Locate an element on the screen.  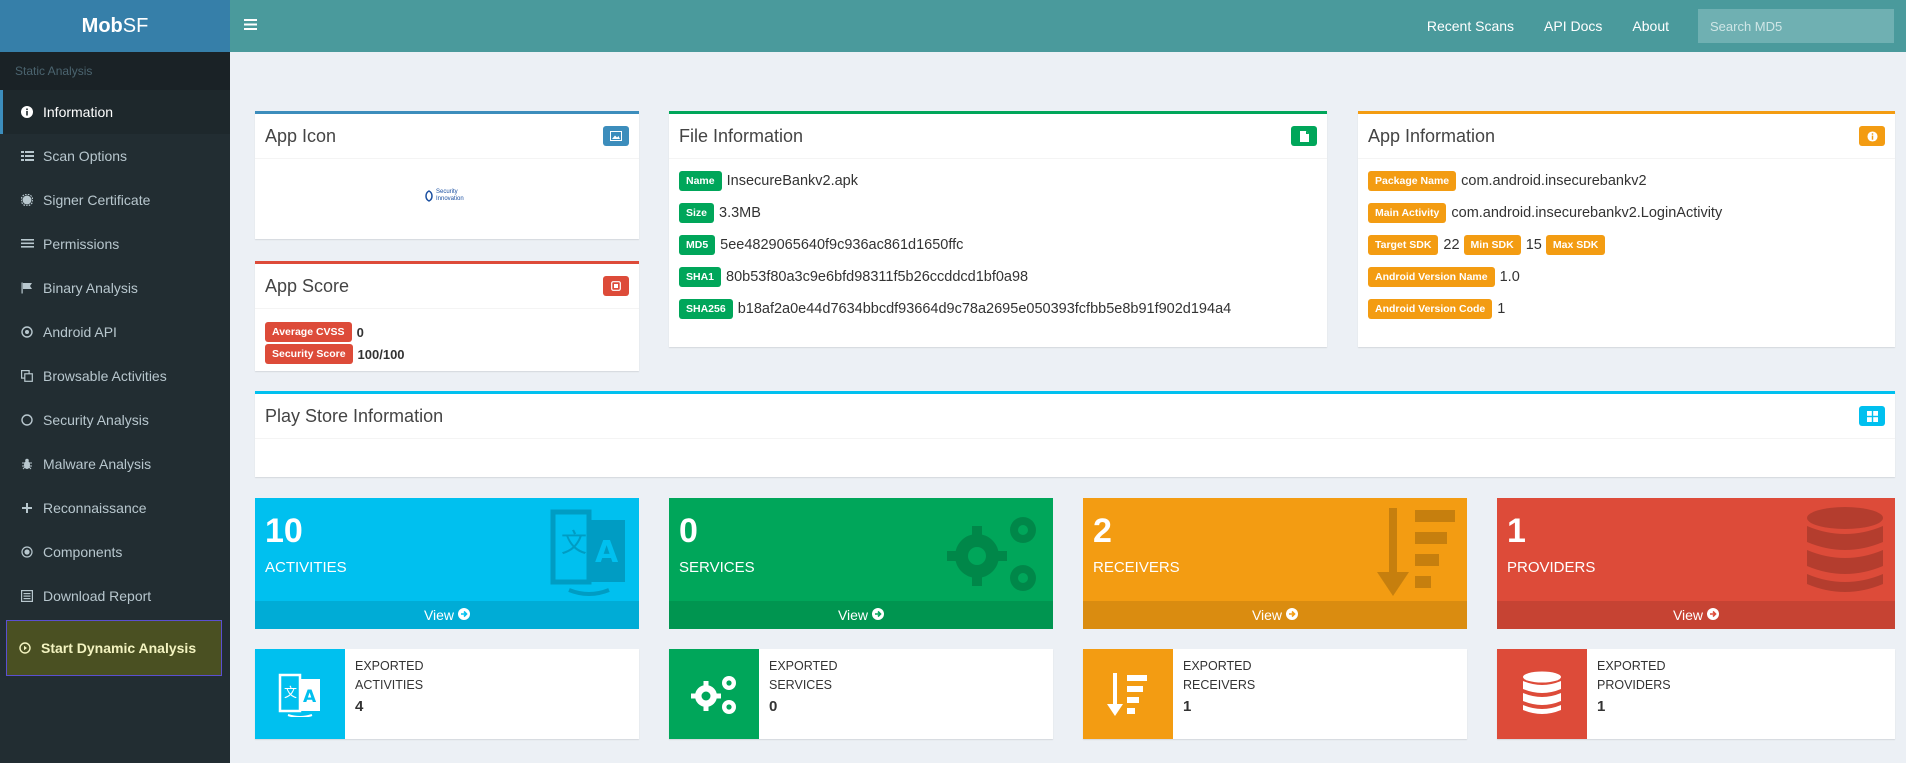
sidebar-item-android-api: Android API is located at coordinates (115, 332).